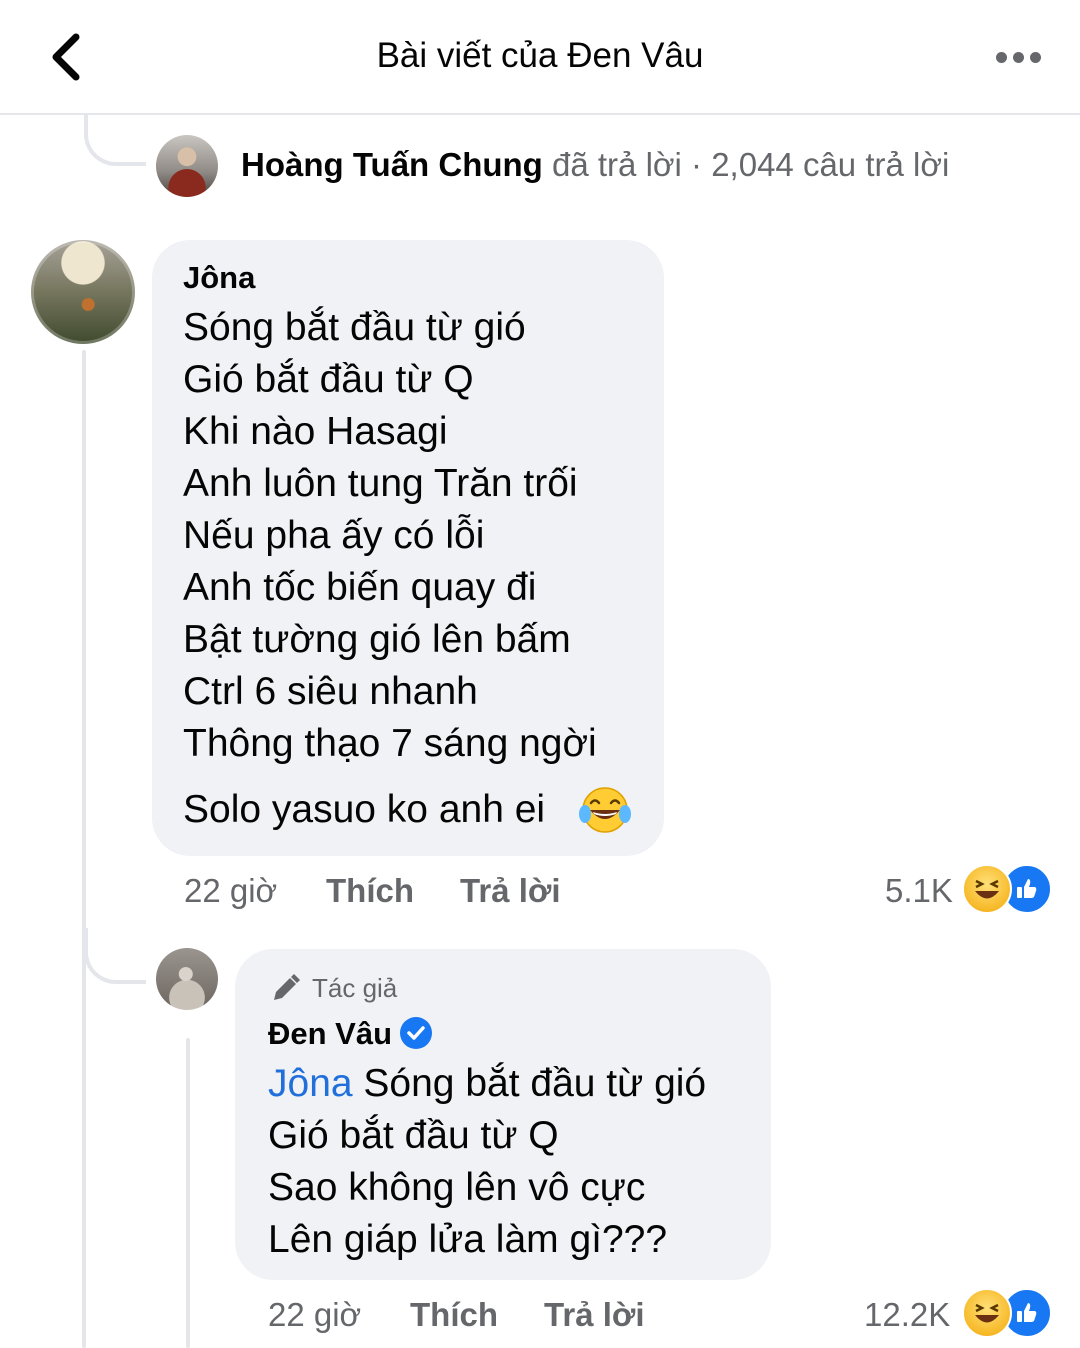 Image resolution: width=1080 pixels, height=1348 pixels. What do you see at coordinates (612, 164) in the screenshot?
I see `reply-action-text: đã trả lời` at bounding box center [612, 164].